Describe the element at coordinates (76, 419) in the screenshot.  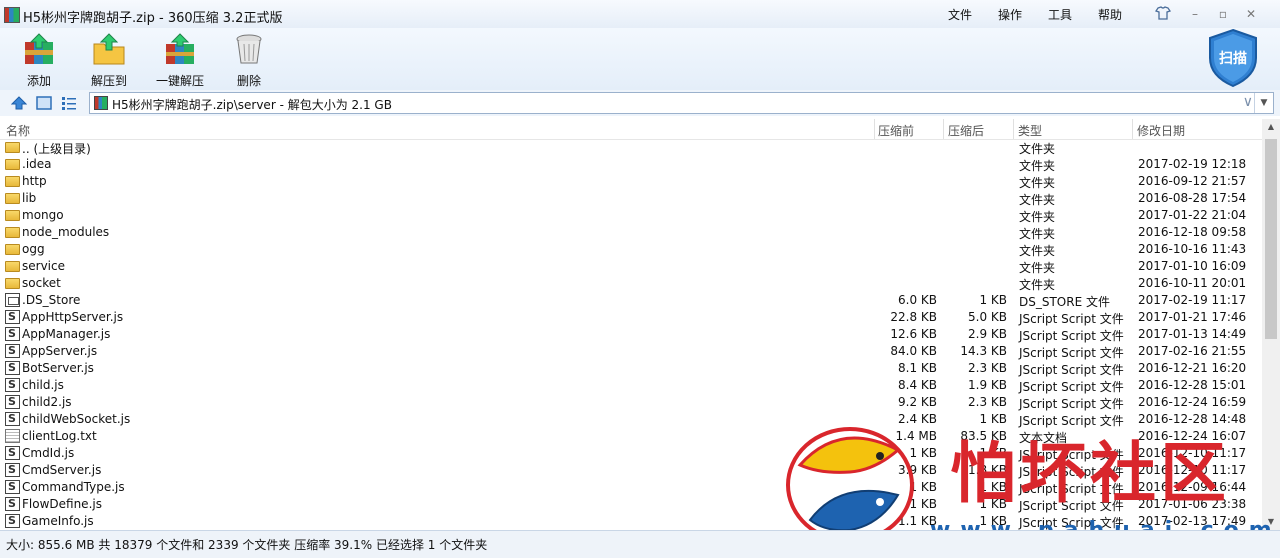
I see `file-name: childWebSocket.js` at that location.